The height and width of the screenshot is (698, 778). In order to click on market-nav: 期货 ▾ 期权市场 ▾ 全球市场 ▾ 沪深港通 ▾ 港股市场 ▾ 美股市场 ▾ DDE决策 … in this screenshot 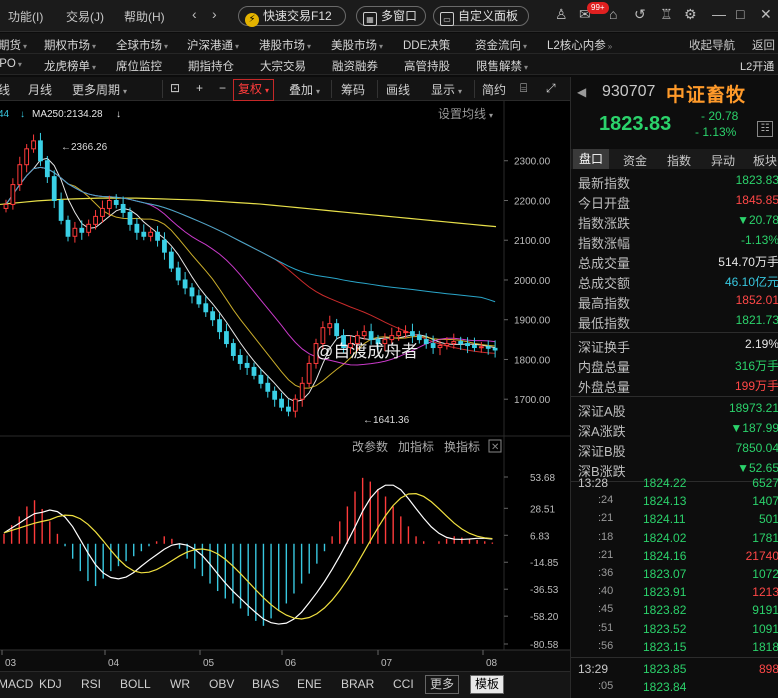, I will do `click(389, 43)`.